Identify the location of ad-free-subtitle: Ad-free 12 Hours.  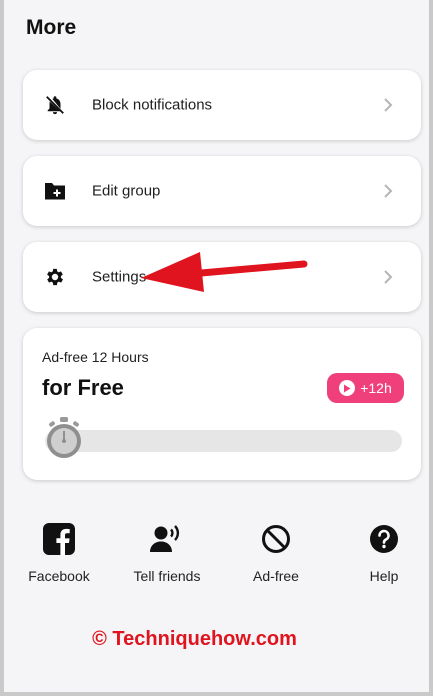
(95, 357).